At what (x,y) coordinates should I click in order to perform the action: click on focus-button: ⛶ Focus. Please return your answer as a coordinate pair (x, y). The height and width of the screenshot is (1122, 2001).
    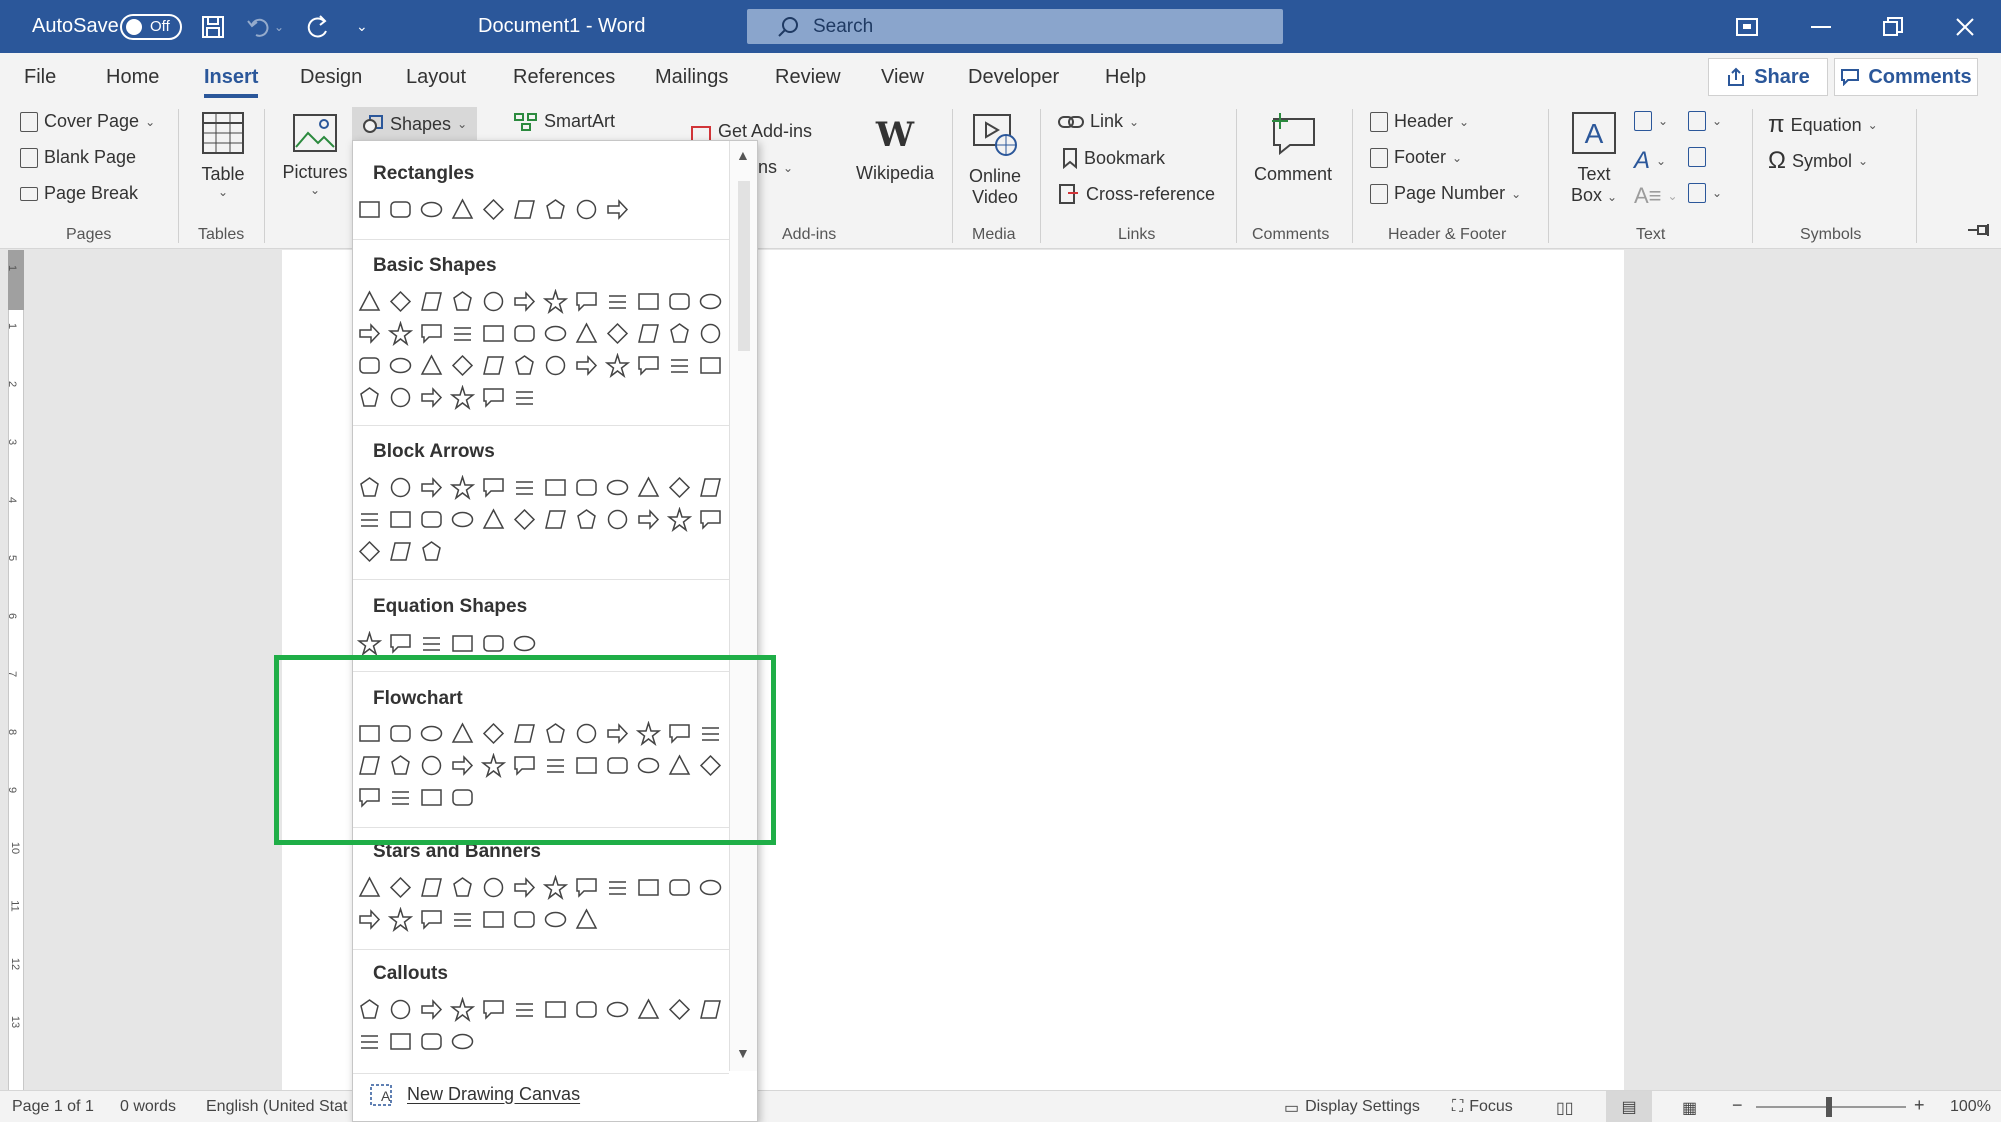
    Looking at the image, I should click on (1482, 1107).